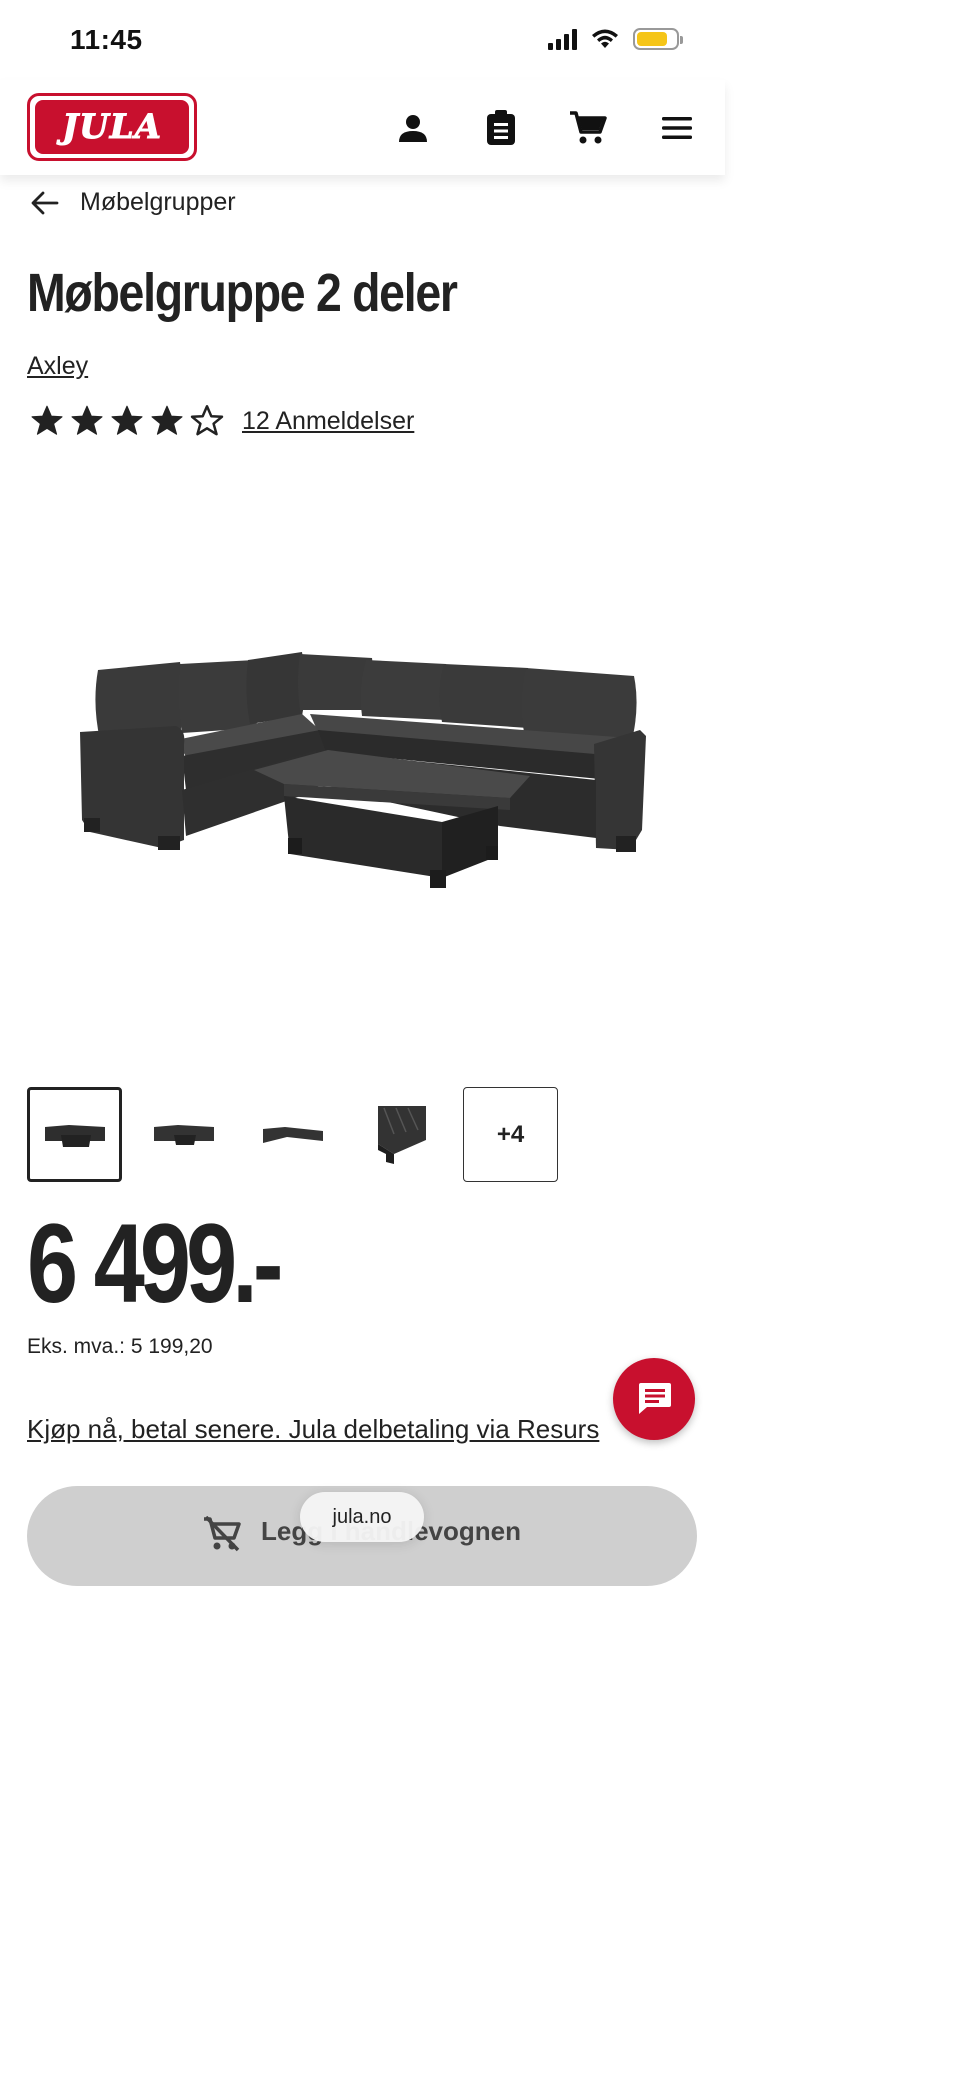  I want to click on user-icon, so click(413, 128).